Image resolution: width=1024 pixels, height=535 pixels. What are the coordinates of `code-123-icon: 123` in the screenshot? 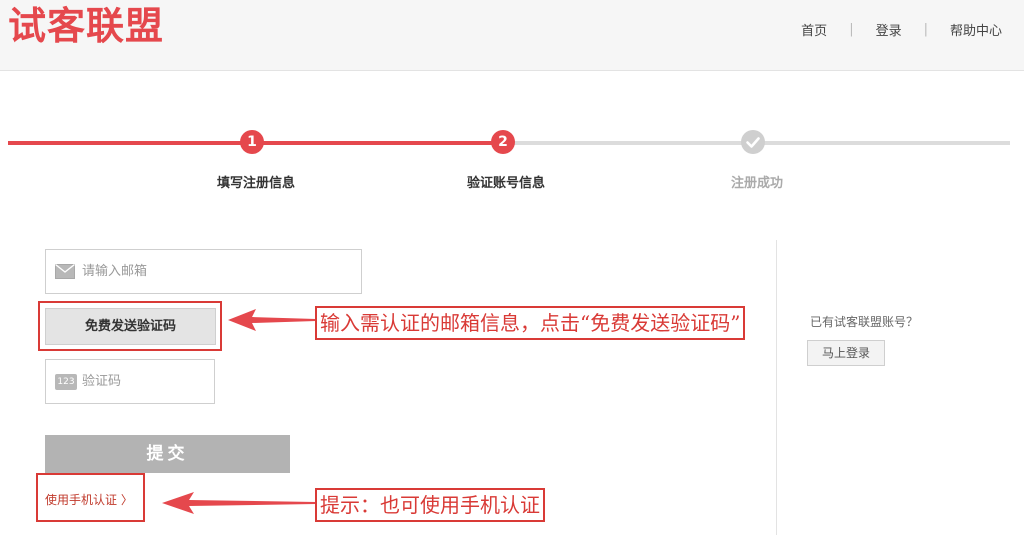 It's located at (66, 382).